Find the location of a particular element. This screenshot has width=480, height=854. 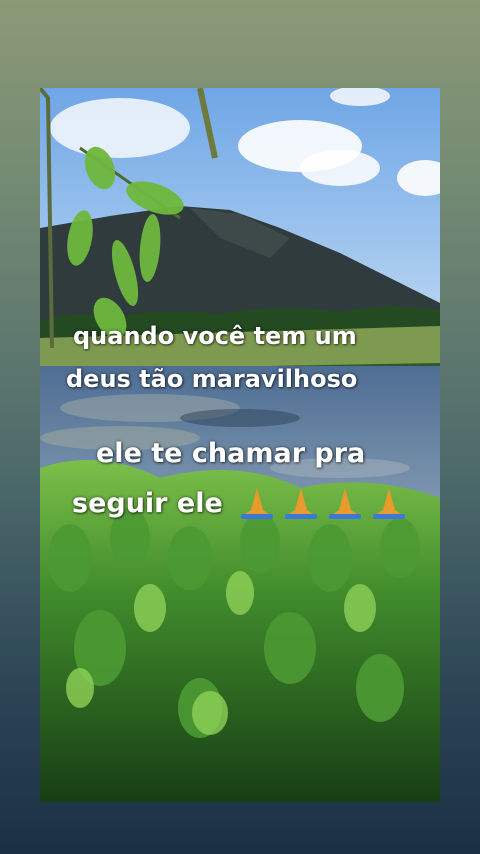

caption-line-1: quando você tem um is located at coordinates (215, 336).